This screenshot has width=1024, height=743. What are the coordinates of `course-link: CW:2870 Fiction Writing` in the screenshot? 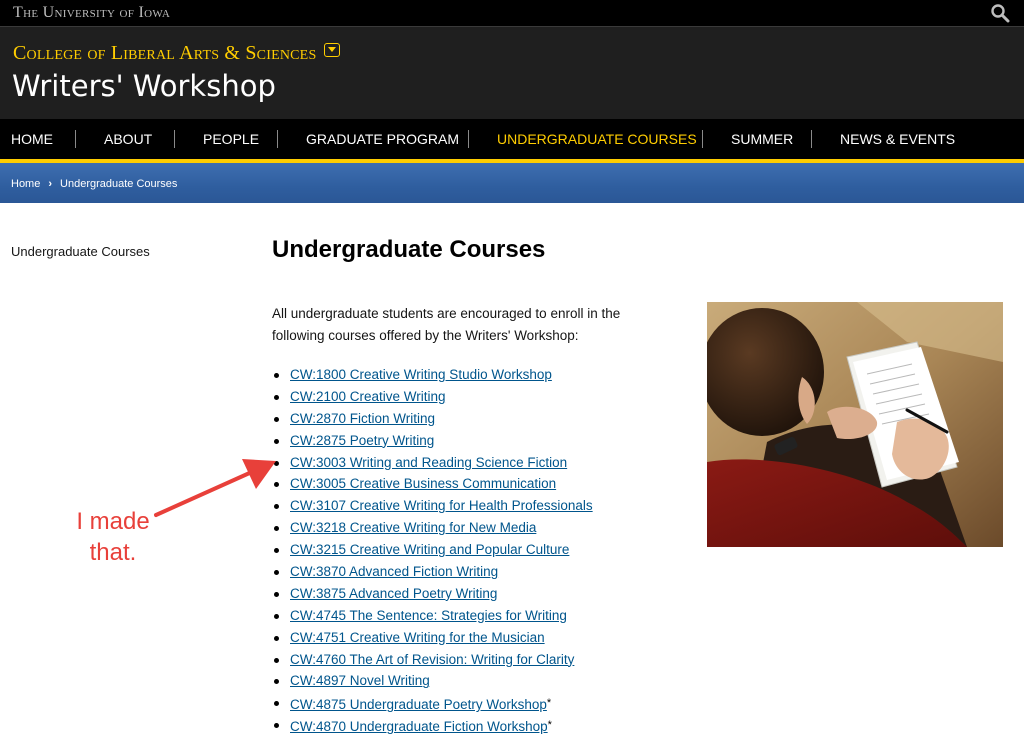 It's located at (362, 418).